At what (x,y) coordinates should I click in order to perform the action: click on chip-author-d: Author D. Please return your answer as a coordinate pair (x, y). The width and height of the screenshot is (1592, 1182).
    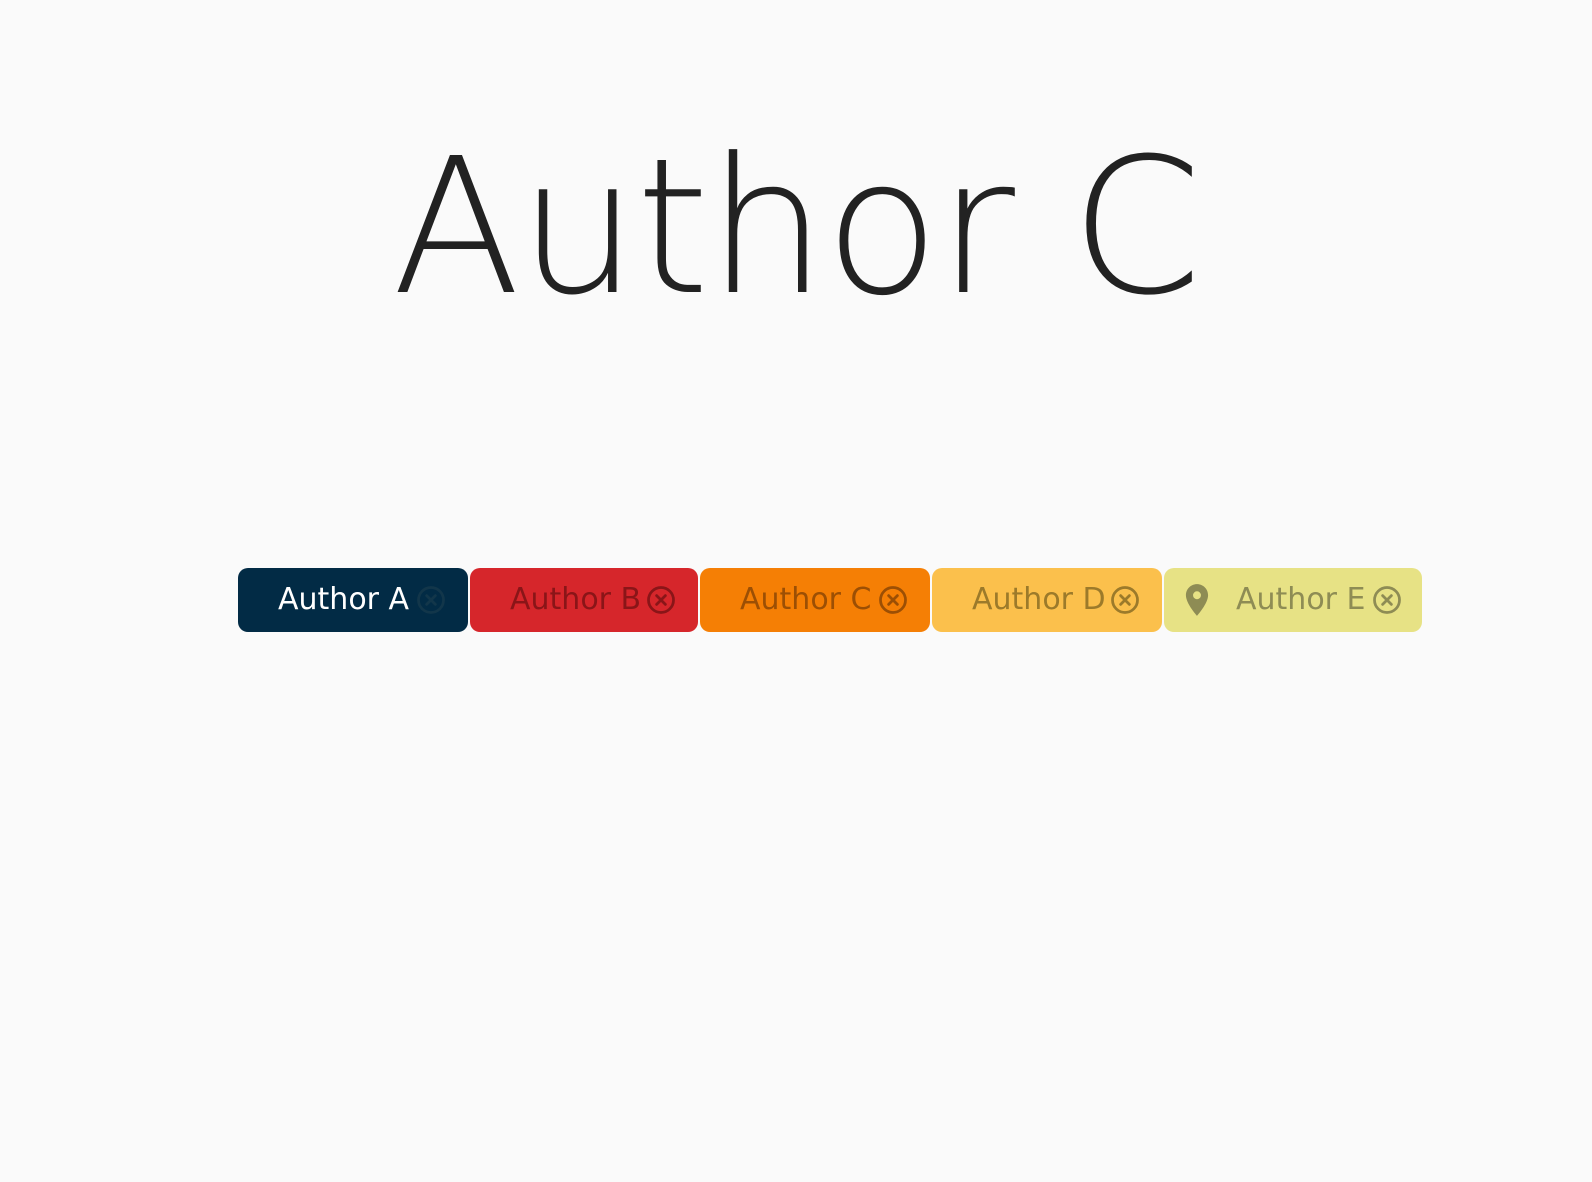
    Looking at the image, I should click on (1047, 600).